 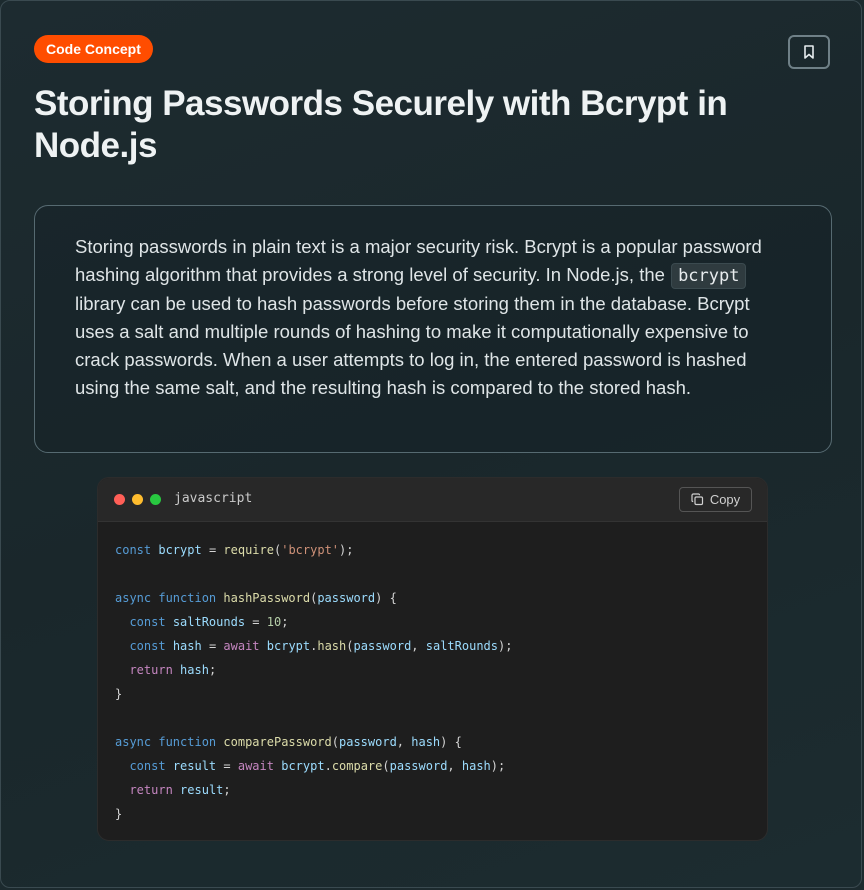 What do you see at coordinates (248, 550) in the screenshot?
I see `code-token: require` at bounding box center [248, 550].